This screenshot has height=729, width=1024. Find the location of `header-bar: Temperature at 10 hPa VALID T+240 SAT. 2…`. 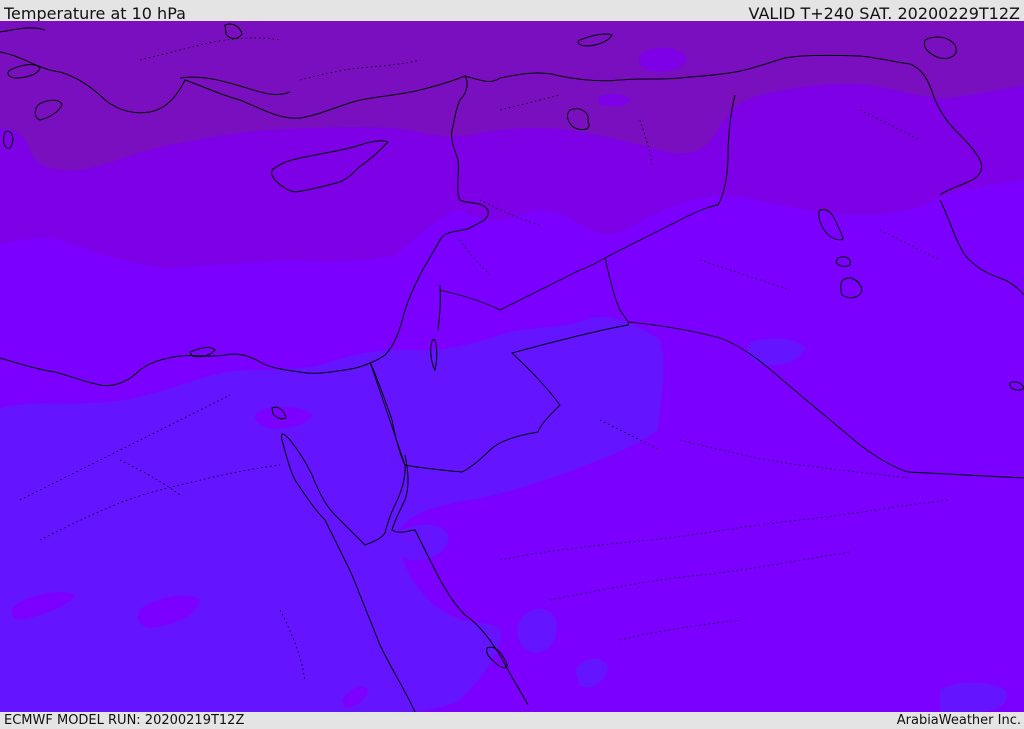

header-bar: Temperature at 10 hPa VALID T+240 SAT. 2… is located at coordinates (512, 11).